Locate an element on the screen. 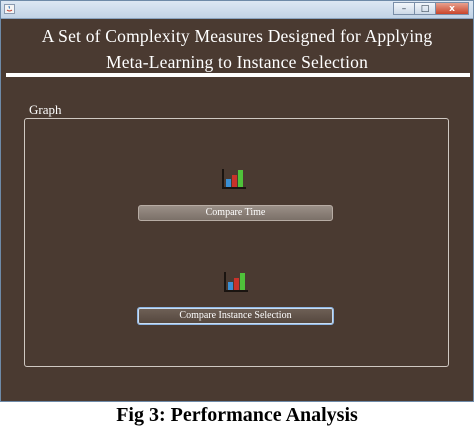 The height and width of the screenshot is (429, 474). maximize-icon: □ is located at coordinates (425, 8).